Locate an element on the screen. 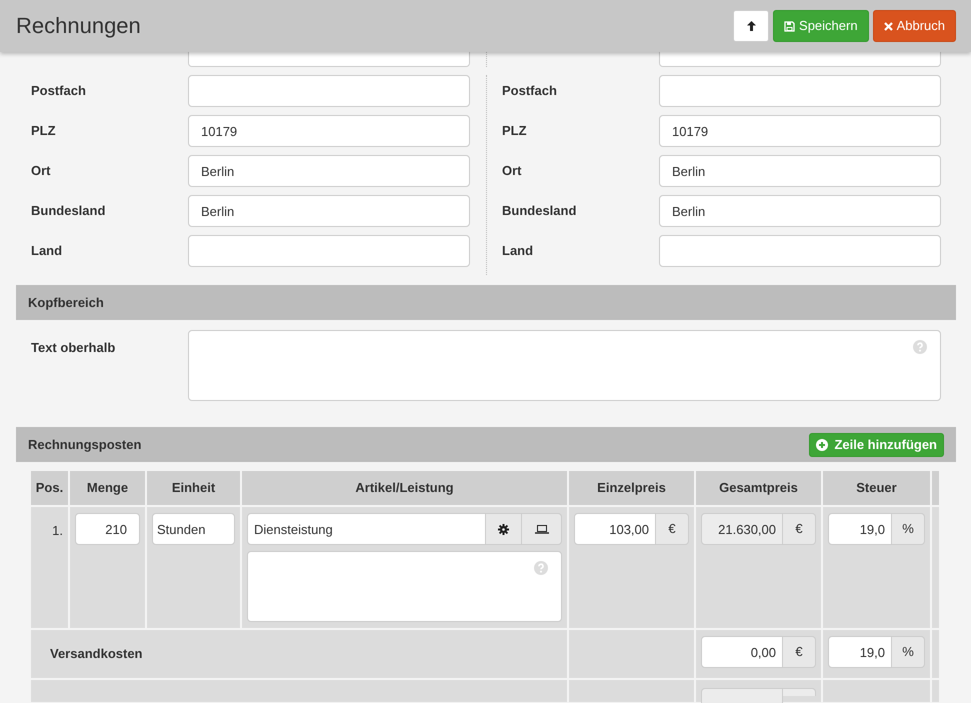 The width and height of the screenshot is (971, 703). settings-button is located at coordinates (504, 529).